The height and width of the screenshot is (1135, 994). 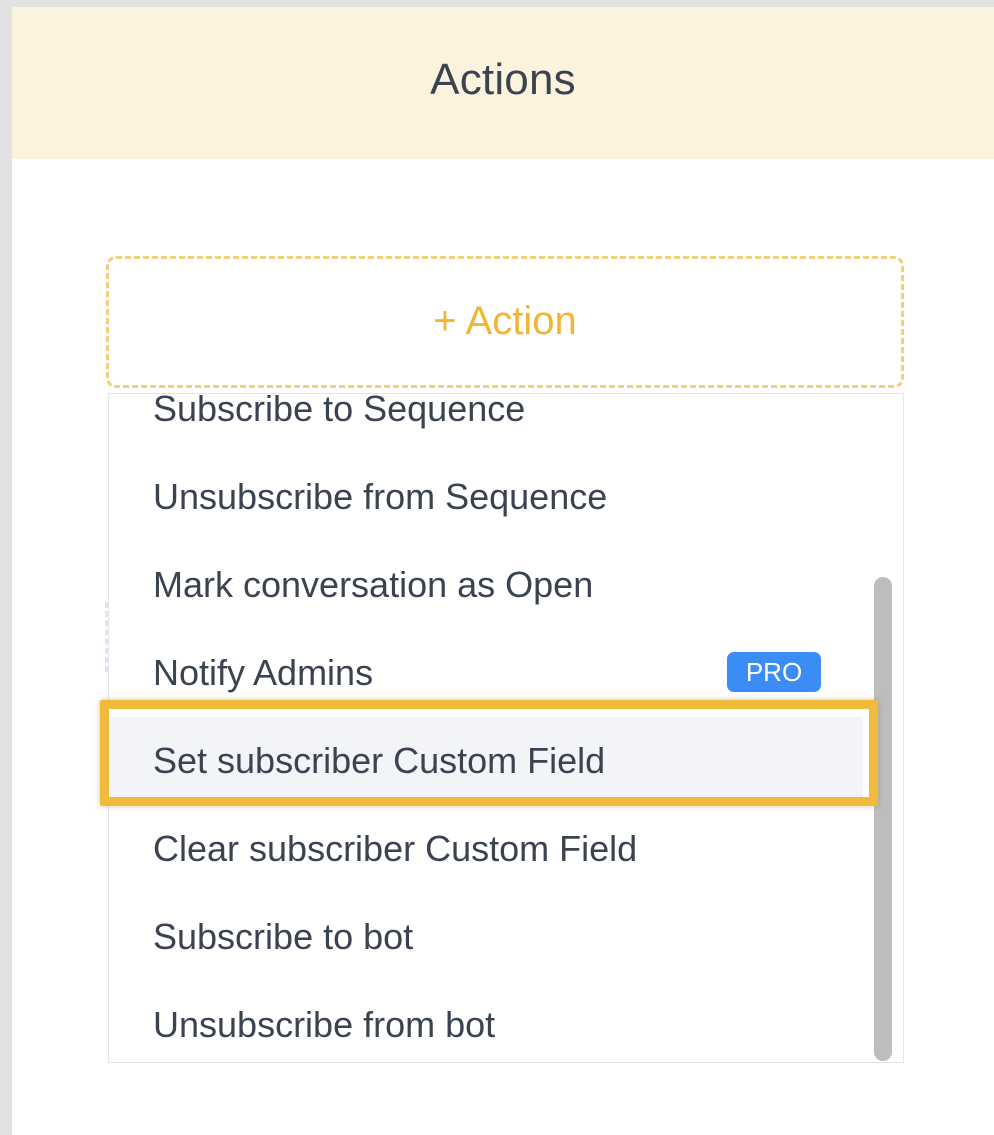 I want to click on pro-badge: PRO, so click(x=774, y=672).